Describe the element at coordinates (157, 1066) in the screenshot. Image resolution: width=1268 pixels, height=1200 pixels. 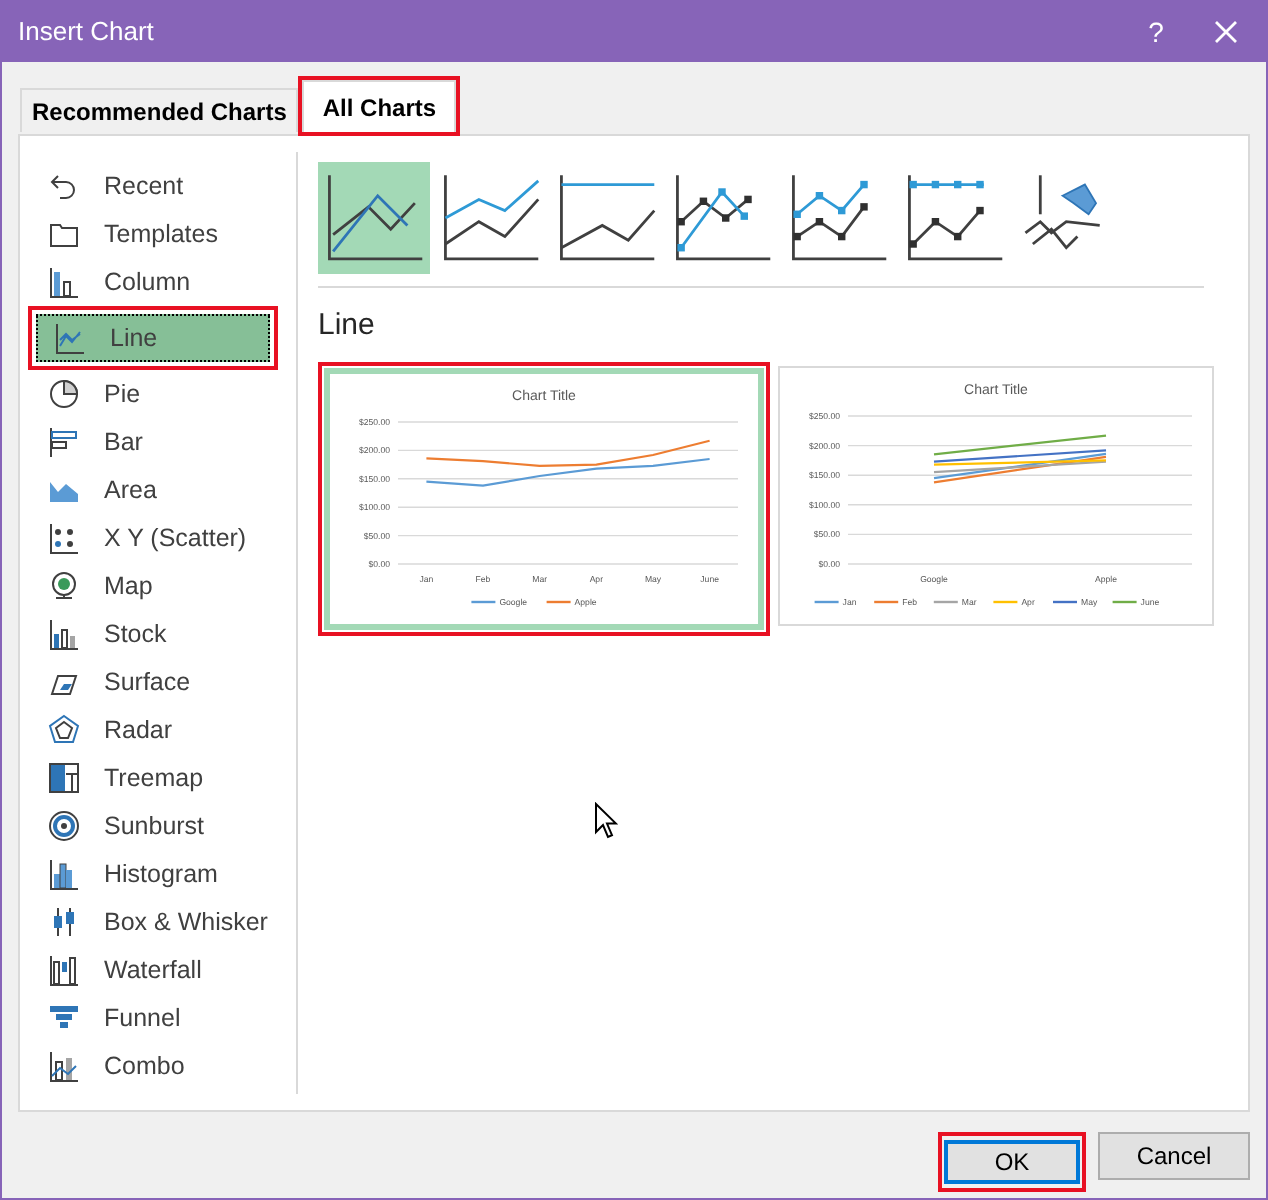
I see `chart-type-item: Combo` at that location.